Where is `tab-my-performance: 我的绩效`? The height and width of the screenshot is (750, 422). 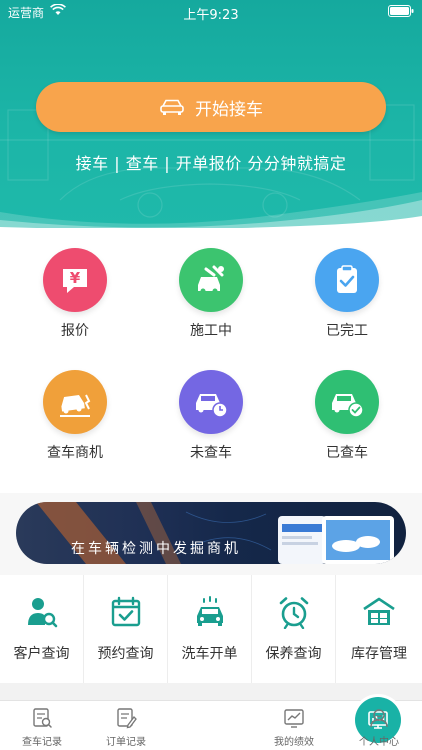
tab-my-performance: 我的绩效 is located at coordinates (294, 725).